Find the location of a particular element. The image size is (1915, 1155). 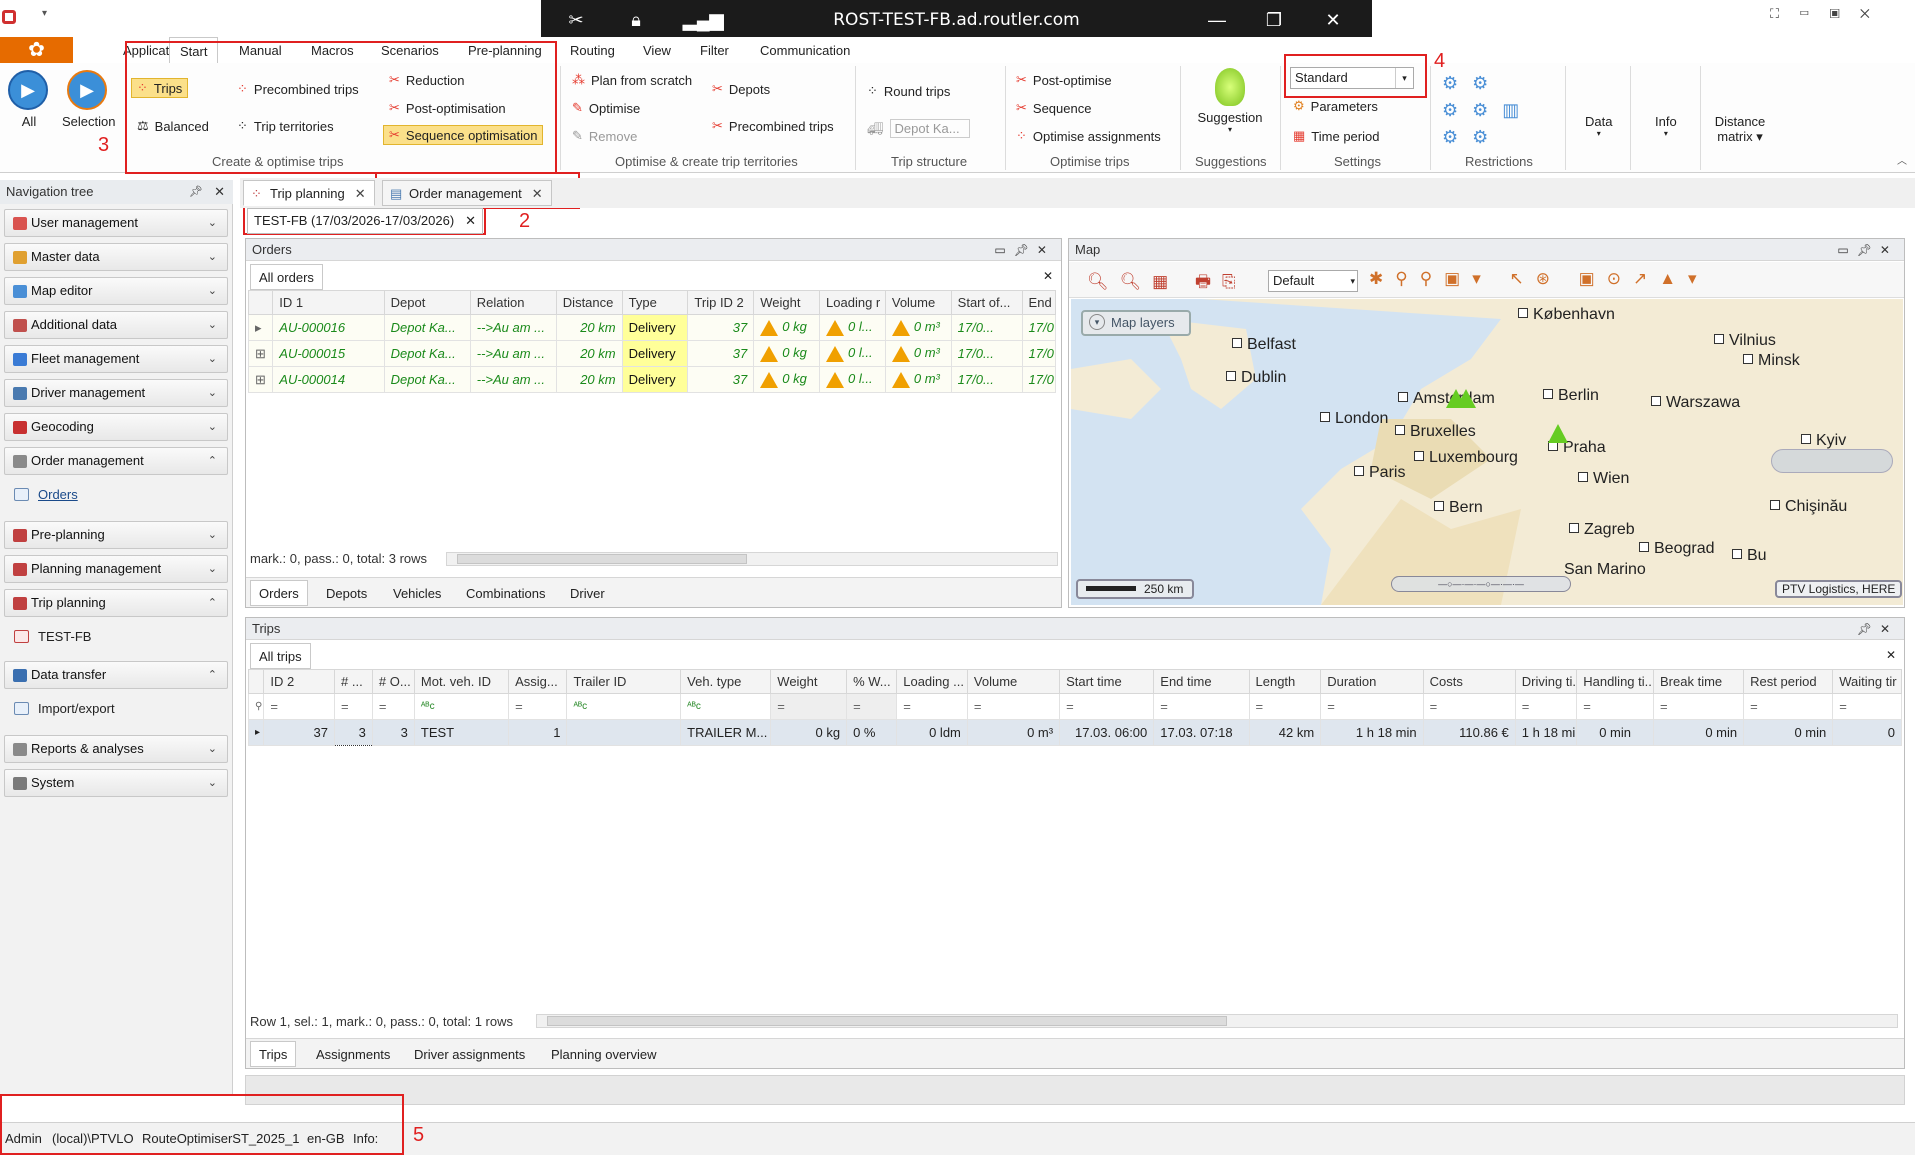

tab-routing: Routing is located at coordinates (592, 50).